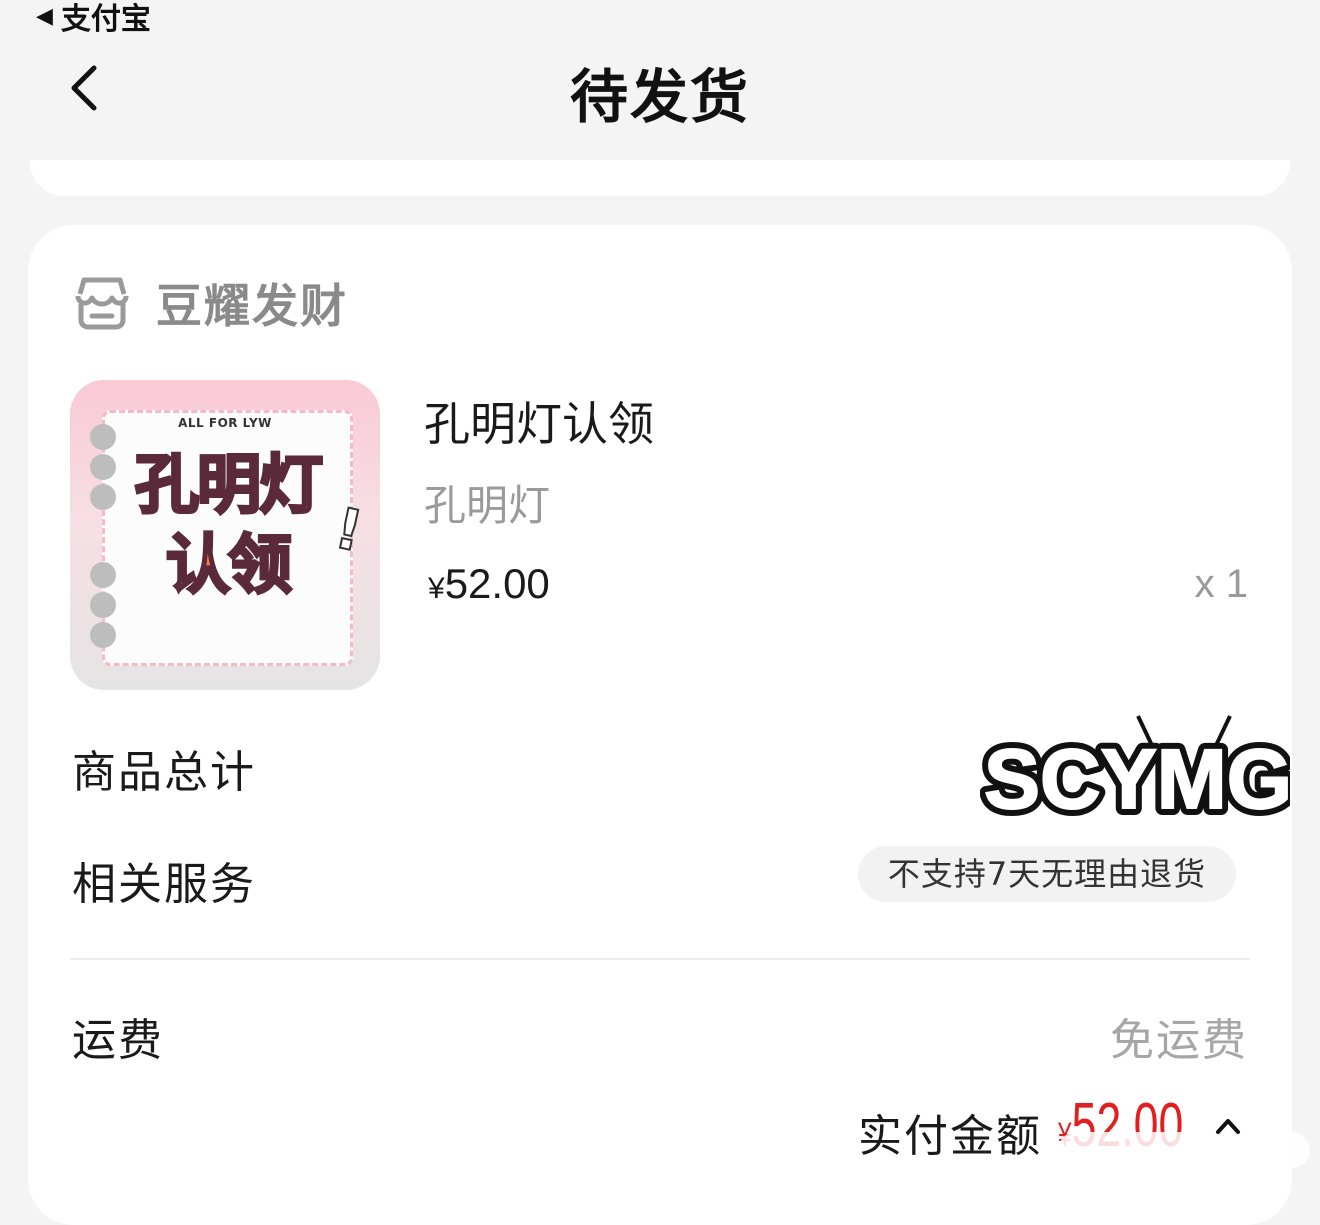 The image size is (1320, 1225). I want to click on home-indicator-overlay, so click(1184, 1150).